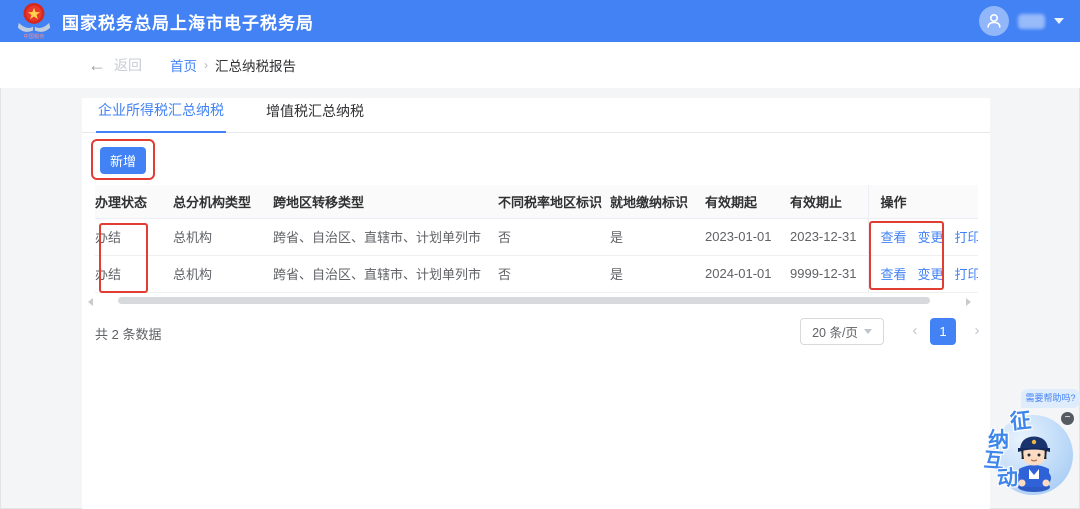 This screenshot has width=1080, height=509. What do you see at coordinates (829, 274) in the screenshot?
I see `cell-valid-to: 9999-12-31` at bounding box center [829, 274].